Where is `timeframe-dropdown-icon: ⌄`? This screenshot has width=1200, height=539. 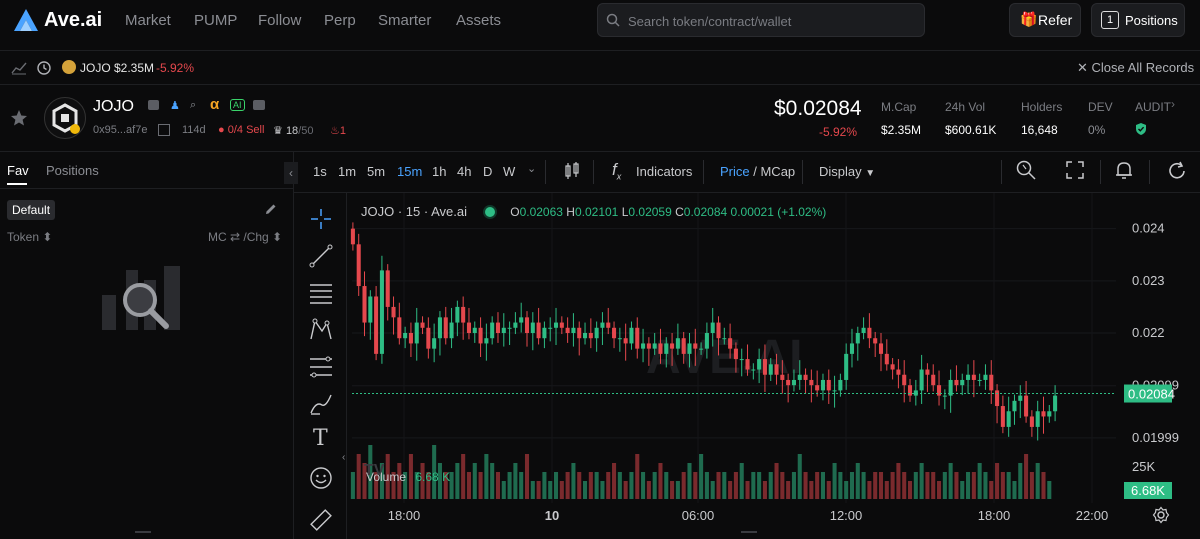 timeframe-dropdown-icon: ⌄ is located at coordinates (531, 168).